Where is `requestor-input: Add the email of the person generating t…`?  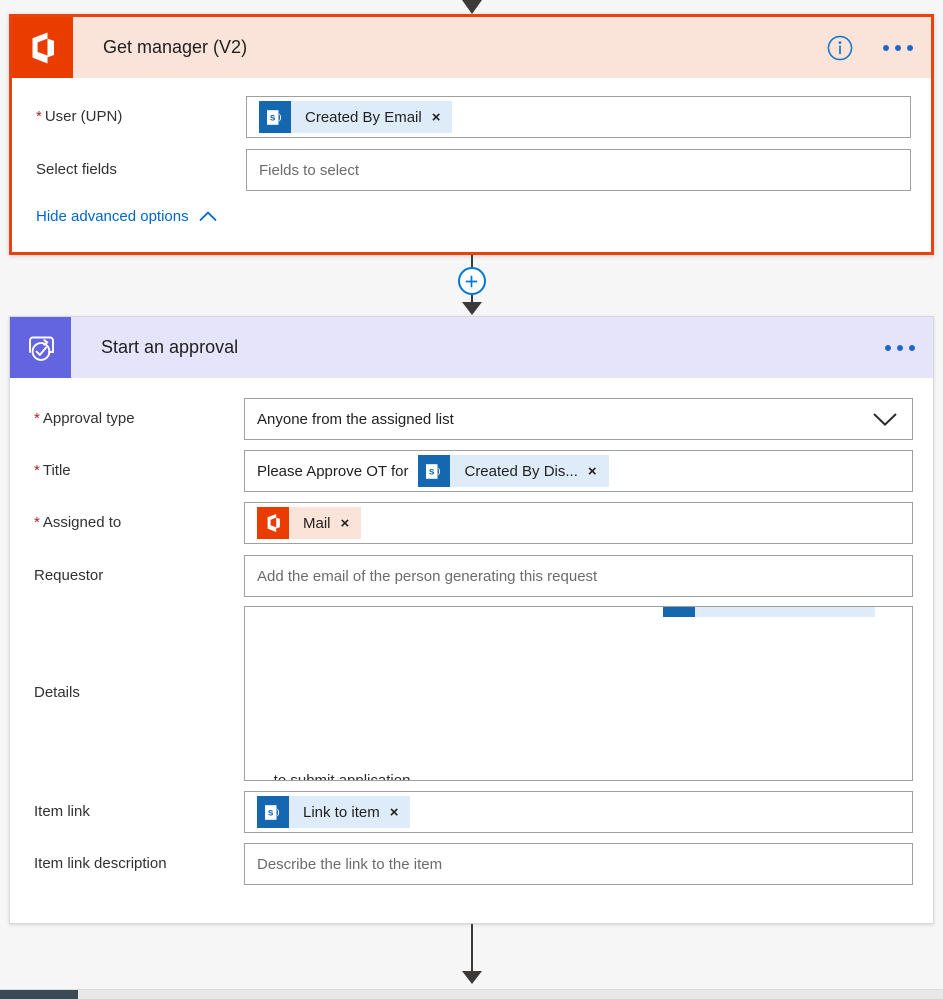
requestor-input: Add the email of the person generating t… is located at coordinates (578, 576).